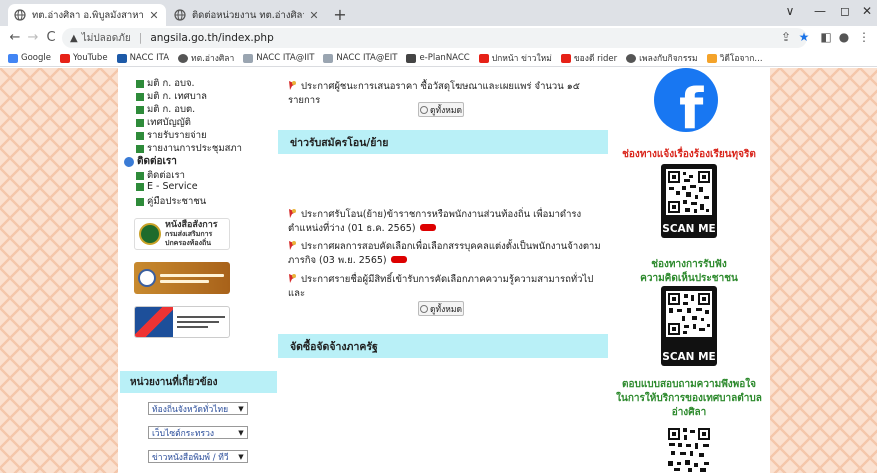 The image size is (877, 473). Describe the element at coordinates (786, 37) in the screenshot. I see `share-icon: ⇪` at that location.